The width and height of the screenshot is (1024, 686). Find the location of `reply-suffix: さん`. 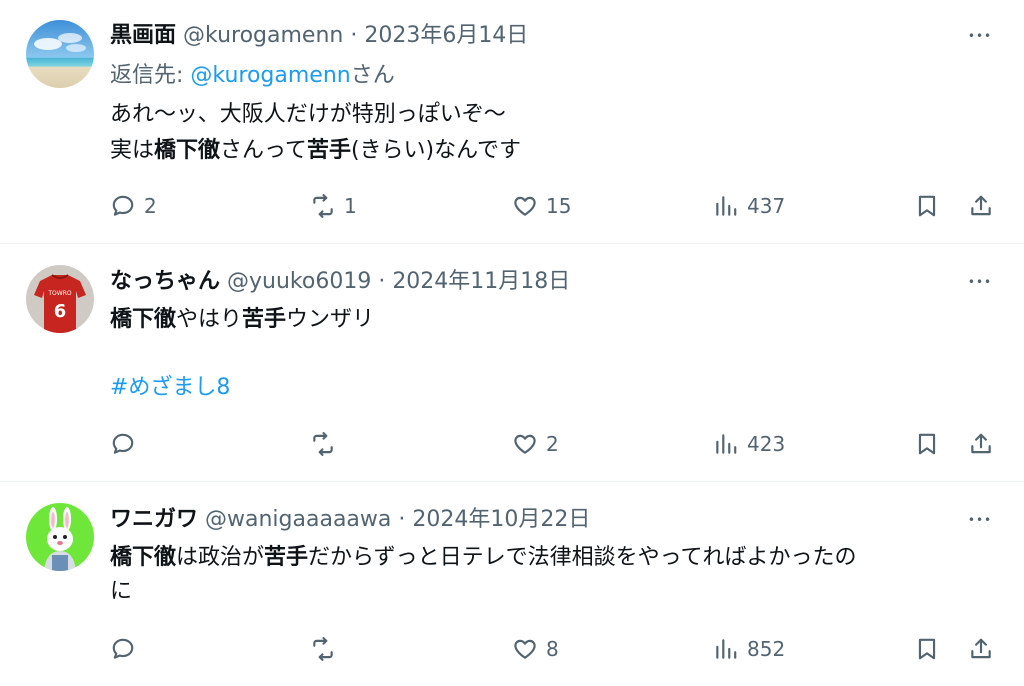

reply-suffix: さん is located at coordinates (372, 75).